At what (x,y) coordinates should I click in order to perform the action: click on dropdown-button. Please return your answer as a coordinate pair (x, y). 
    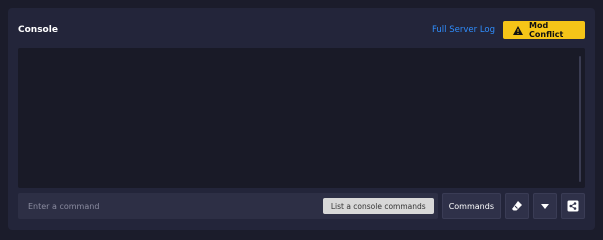
    Looking at the image, I should click on (545, 206).